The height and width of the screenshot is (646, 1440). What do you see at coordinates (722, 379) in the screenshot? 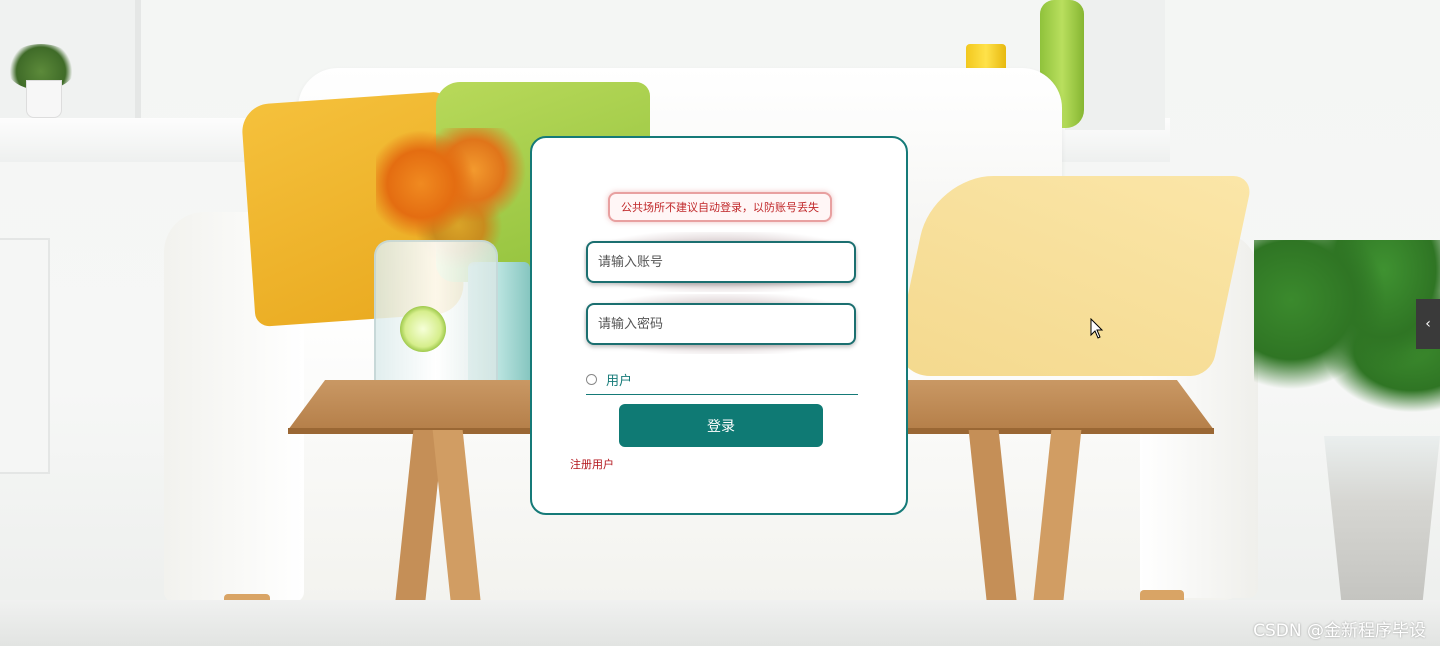
I see `role-selector: 用户` at bounding box center [722, 379].